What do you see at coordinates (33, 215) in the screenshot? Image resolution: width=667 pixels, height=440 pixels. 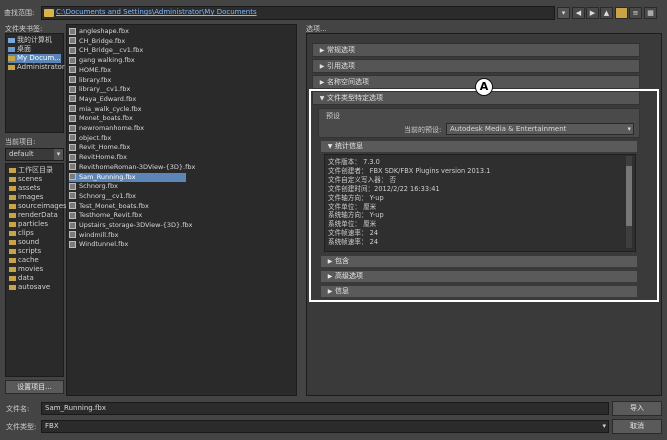 I see `project-folder-item: renderData` at bounding box center [33, 215].